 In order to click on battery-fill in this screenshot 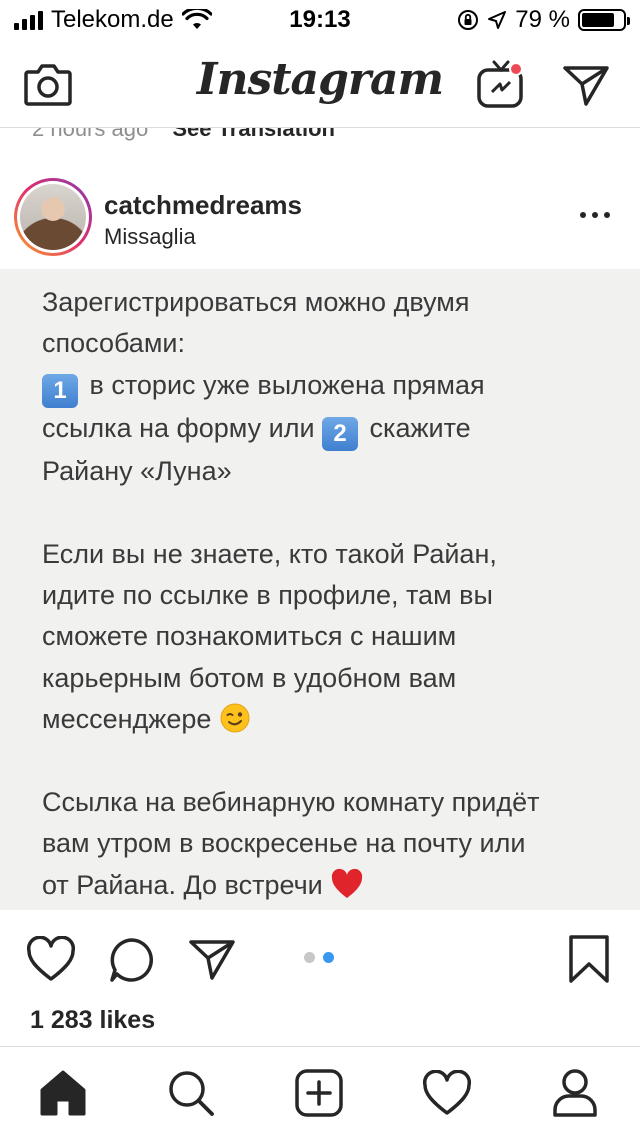, I will do `click(598, 20)`.